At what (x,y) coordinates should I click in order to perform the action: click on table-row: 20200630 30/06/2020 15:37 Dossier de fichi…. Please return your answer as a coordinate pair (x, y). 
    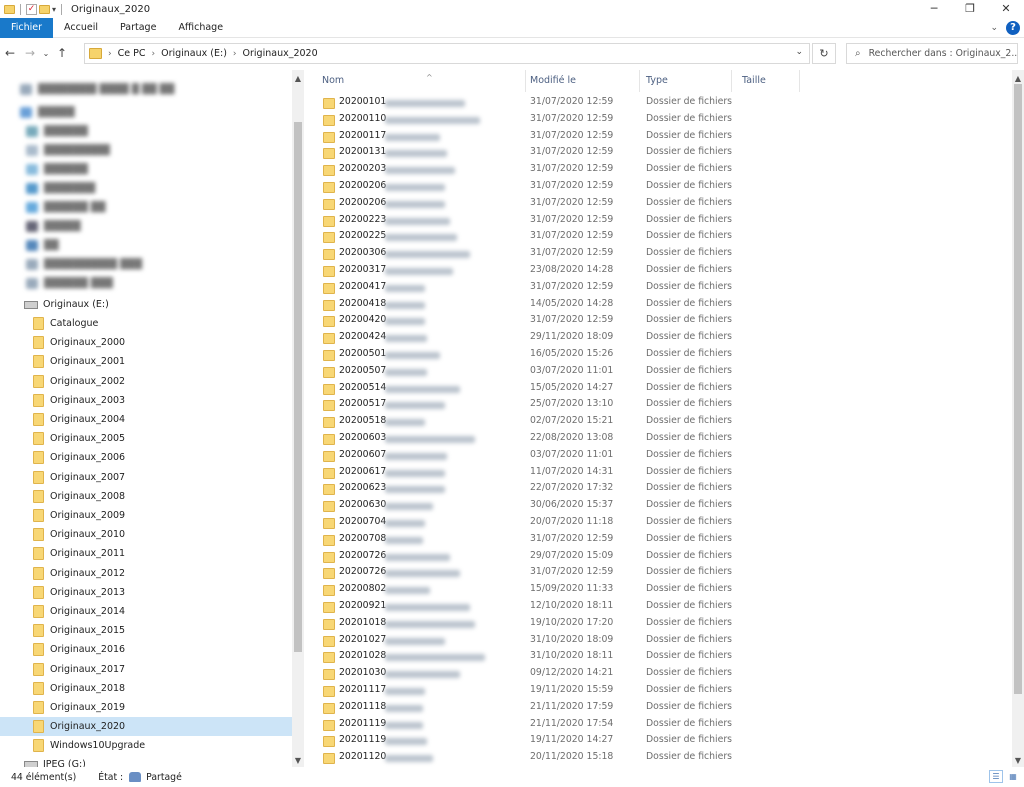
    Looking at the image, I should click on (656, 506).